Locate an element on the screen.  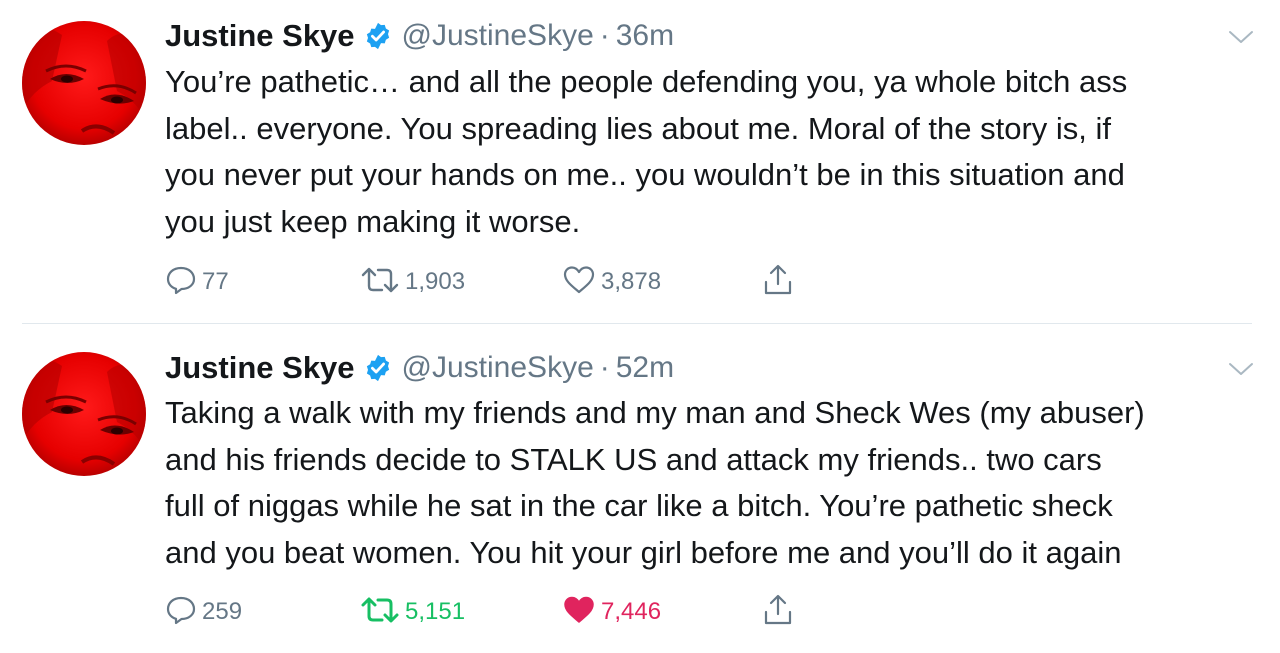
tweet-header: Justine Skye @JustineSkye · 52m is located at coordinates (419, 368).